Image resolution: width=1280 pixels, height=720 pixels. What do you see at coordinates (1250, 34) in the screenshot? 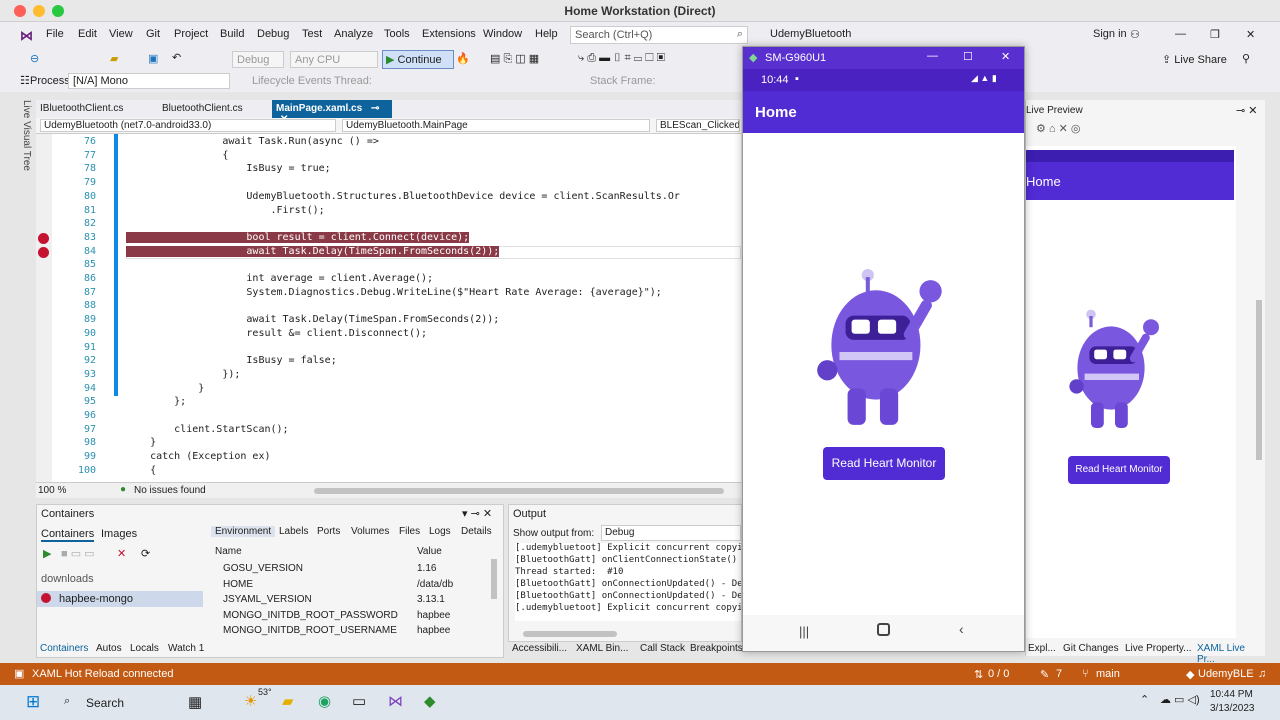
I see `close-icon: ✕` at bounding box center [1250, 34].